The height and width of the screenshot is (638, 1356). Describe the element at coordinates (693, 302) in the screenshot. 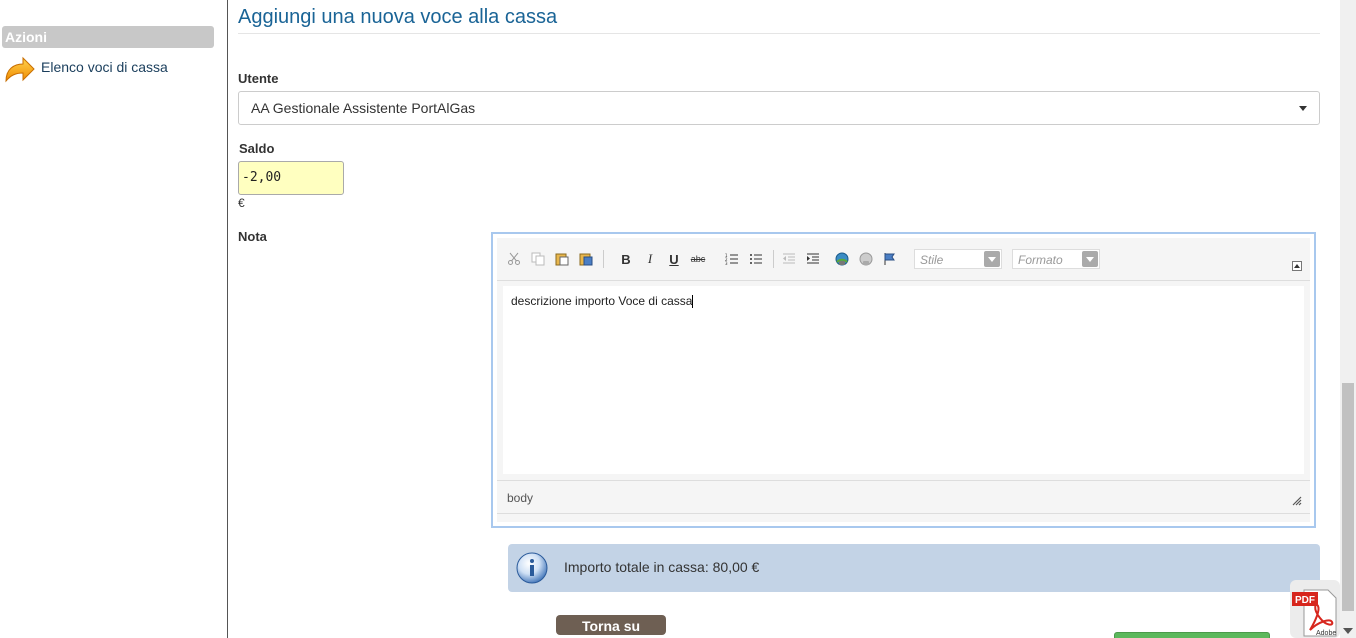

I see `text-cursor` at that location.